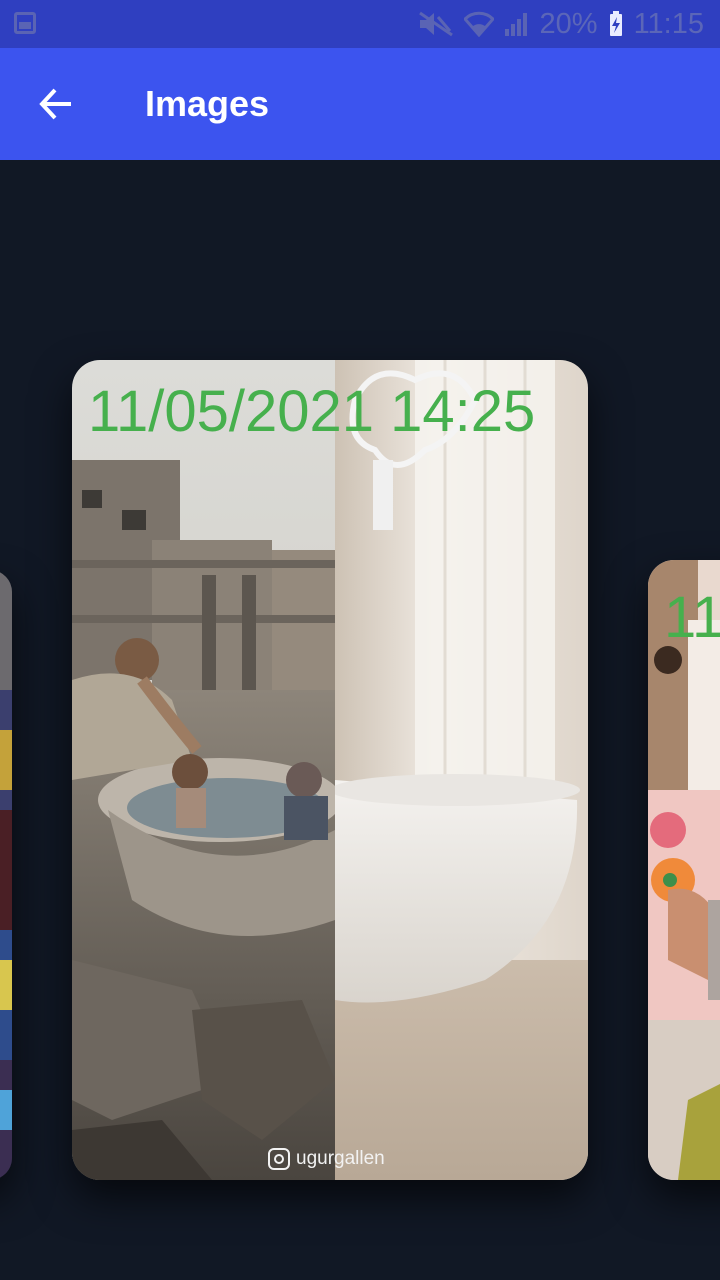 The image size is (720, 1280). Describe the element at coordinates (360, 24) in the screenshot. I see `status-bar: 20% 11:15` at that location.